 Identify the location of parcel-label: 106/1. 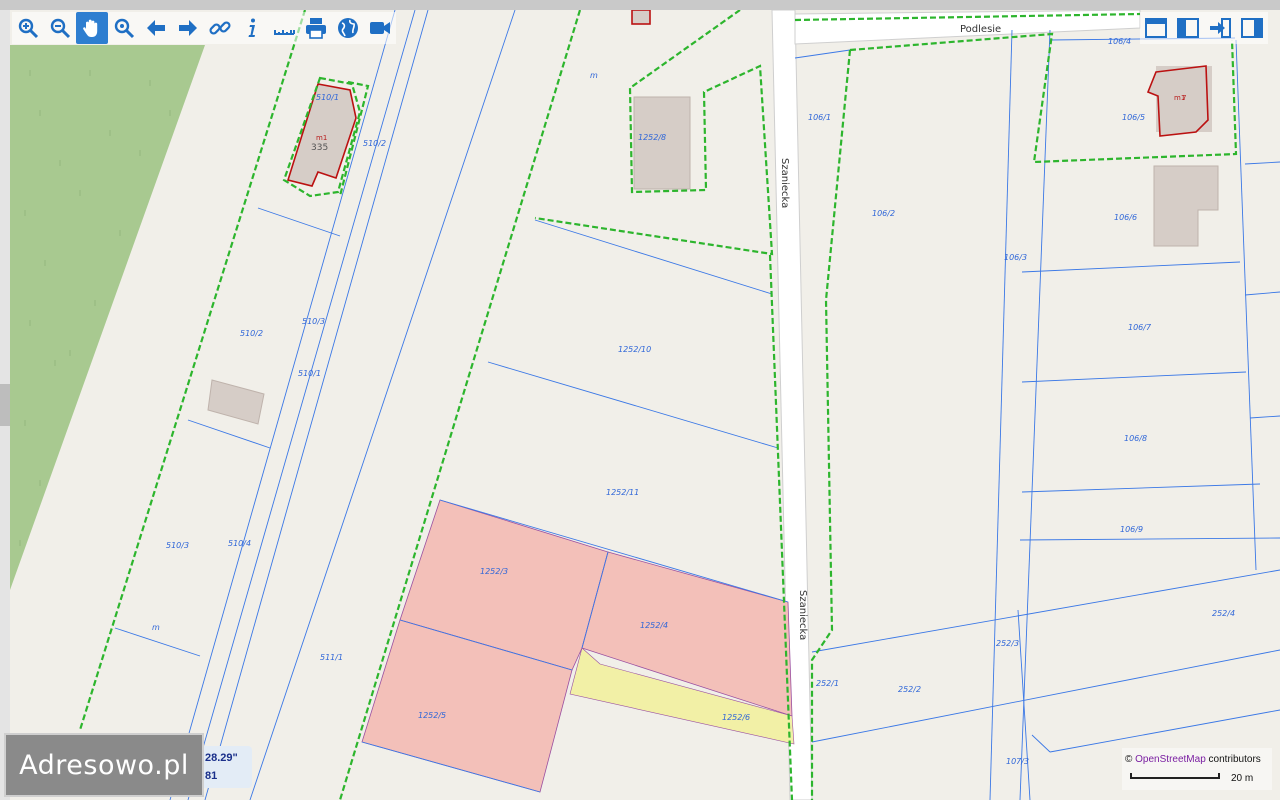
(819, 117).